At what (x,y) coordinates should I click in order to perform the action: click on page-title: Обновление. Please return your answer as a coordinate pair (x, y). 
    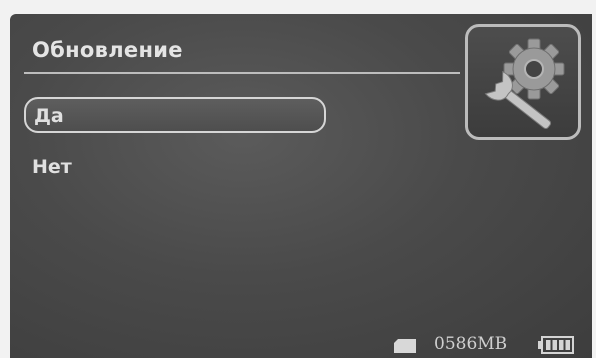
    Looking at the image, I should click on (107, 50).